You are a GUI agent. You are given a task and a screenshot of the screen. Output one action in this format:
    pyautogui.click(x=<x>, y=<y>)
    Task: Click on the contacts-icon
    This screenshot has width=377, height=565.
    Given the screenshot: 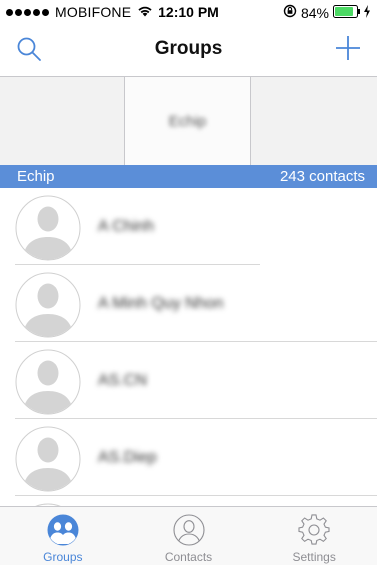 What is the action you would take?
    pyautogui.click(x=188, y=532)
    